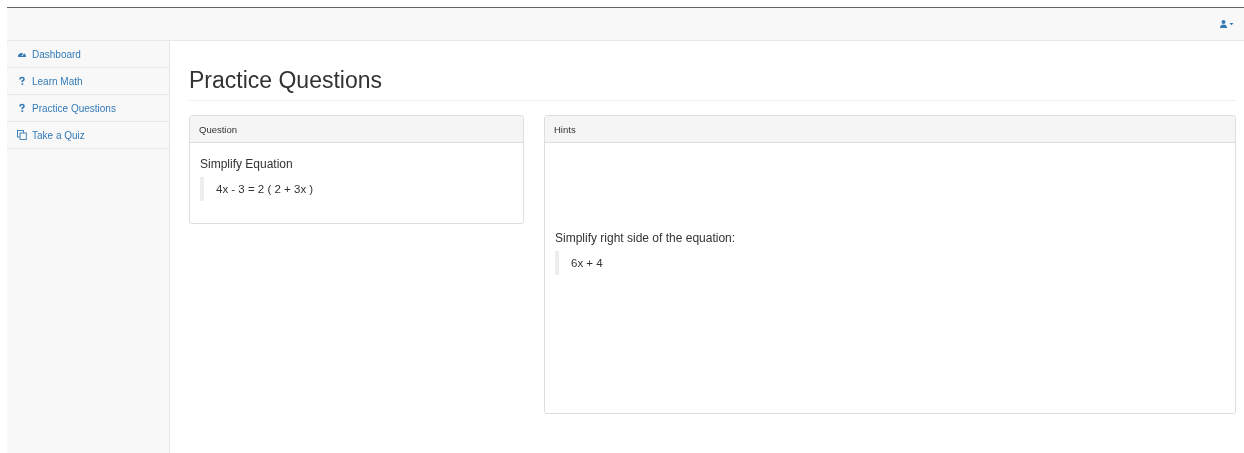  I want to click on sidebar-item: Practice Questions, so click(88, 108).